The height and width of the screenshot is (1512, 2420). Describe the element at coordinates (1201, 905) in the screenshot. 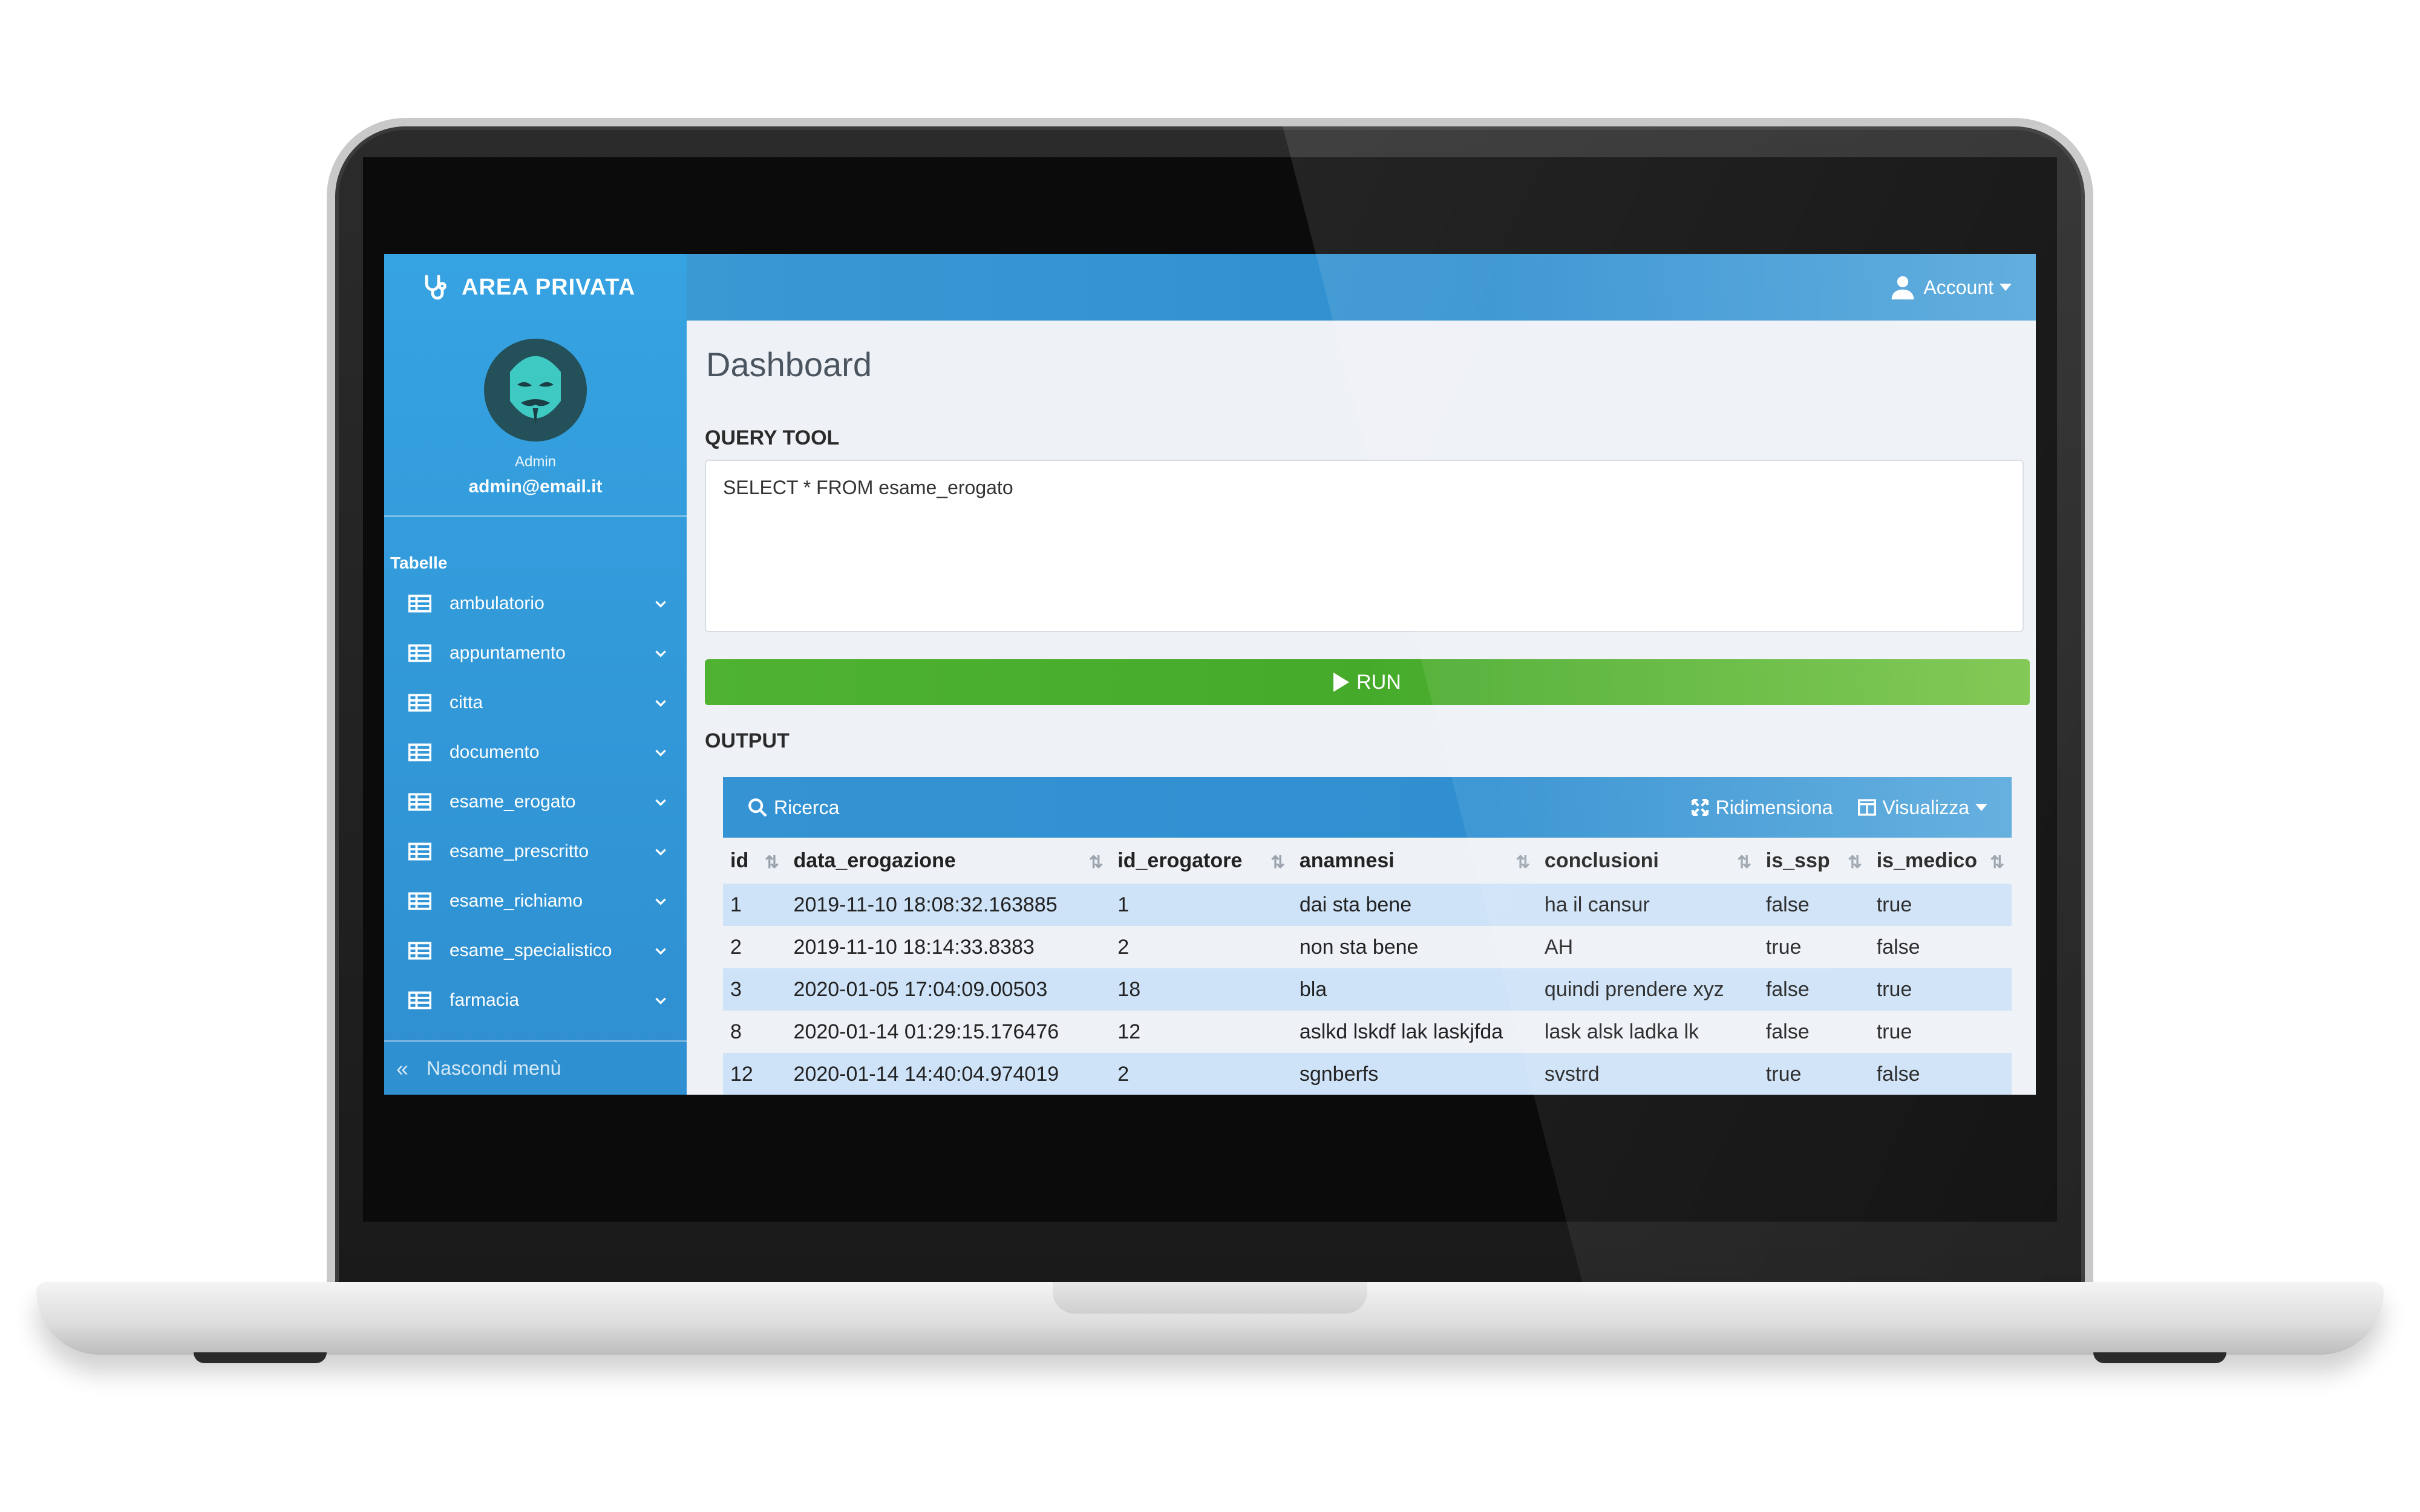

I see `table-cell: 1` at that location.